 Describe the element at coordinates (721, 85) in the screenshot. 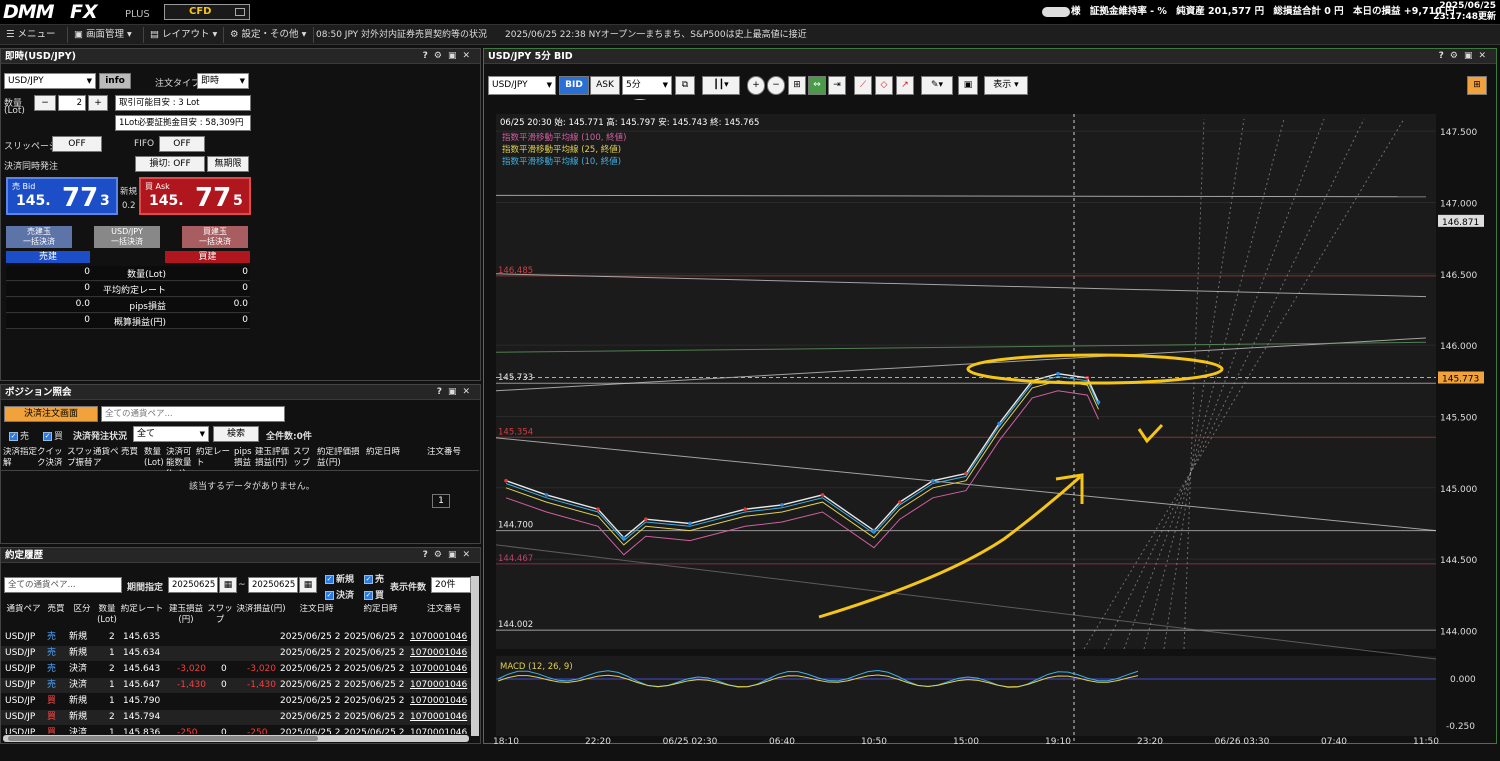

I see `chart-type-icon: ┃┃▾` at that location.